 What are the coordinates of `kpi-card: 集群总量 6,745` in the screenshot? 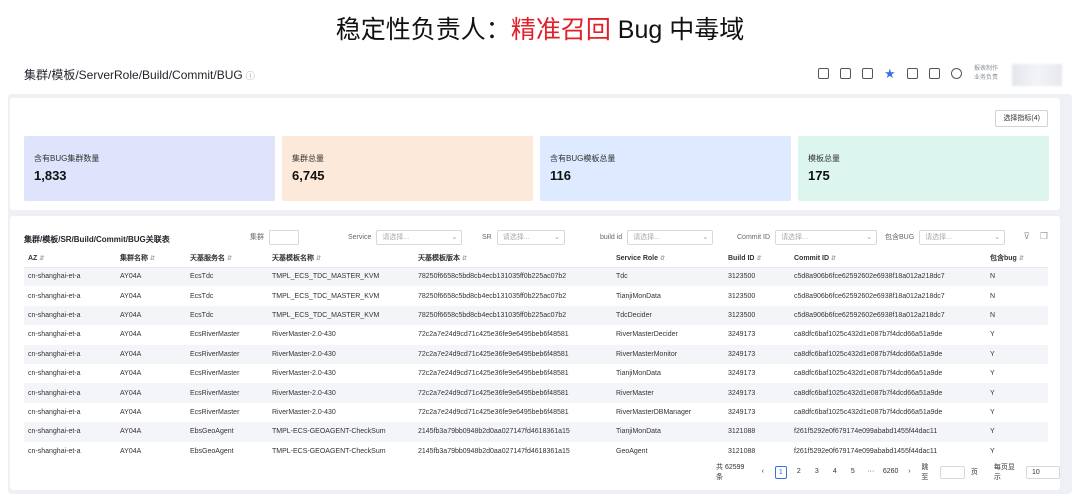 It's located at (407, 168).